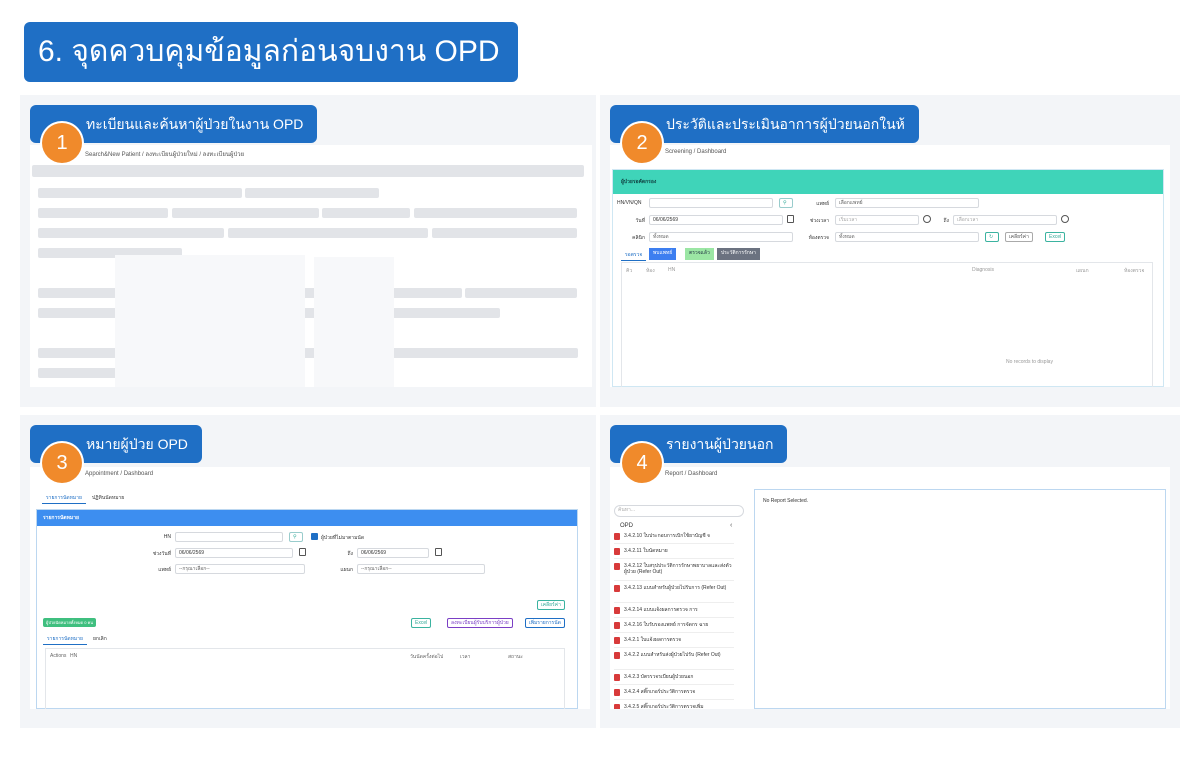  I want to click on no-report-text: No Report Selected., so click(786, 501).